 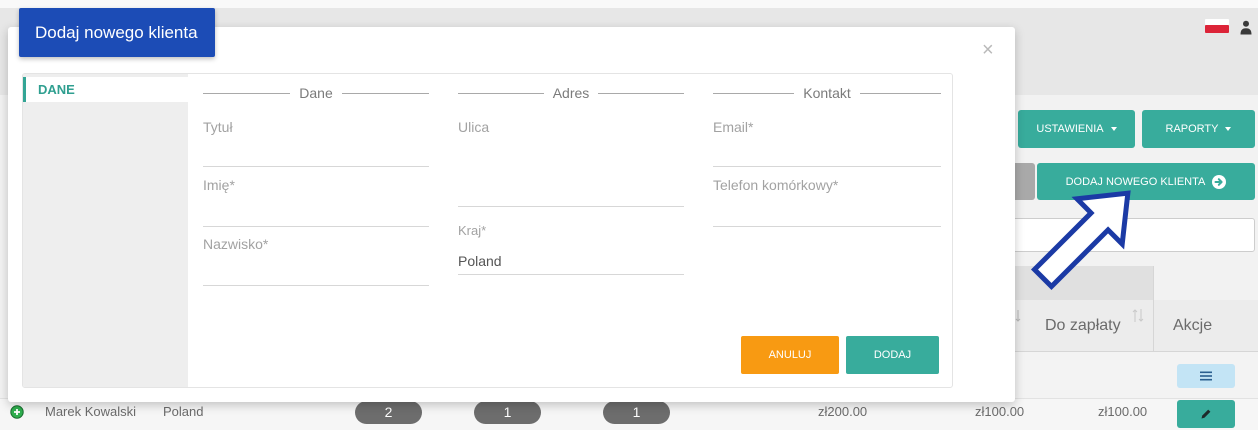 I want to click on country-field: Kraj* Poland, so click(x=571, y=248).